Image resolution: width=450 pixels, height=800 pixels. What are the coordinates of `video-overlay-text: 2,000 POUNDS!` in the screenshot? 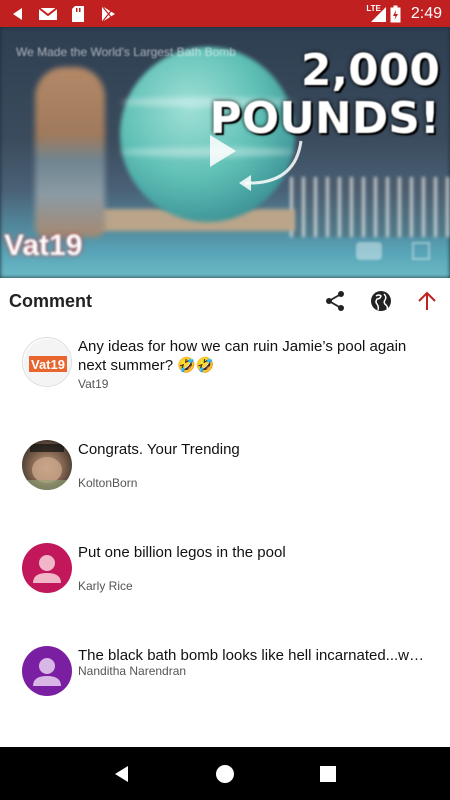 It's located at (325, 95).